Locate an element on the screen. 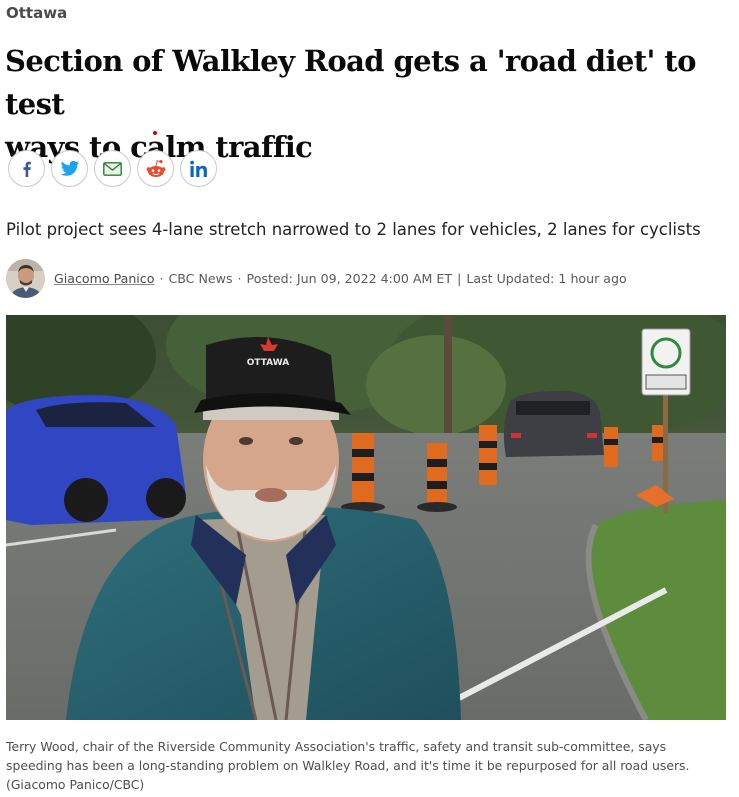  share-reddit-button is located at coordinates (155, 168).